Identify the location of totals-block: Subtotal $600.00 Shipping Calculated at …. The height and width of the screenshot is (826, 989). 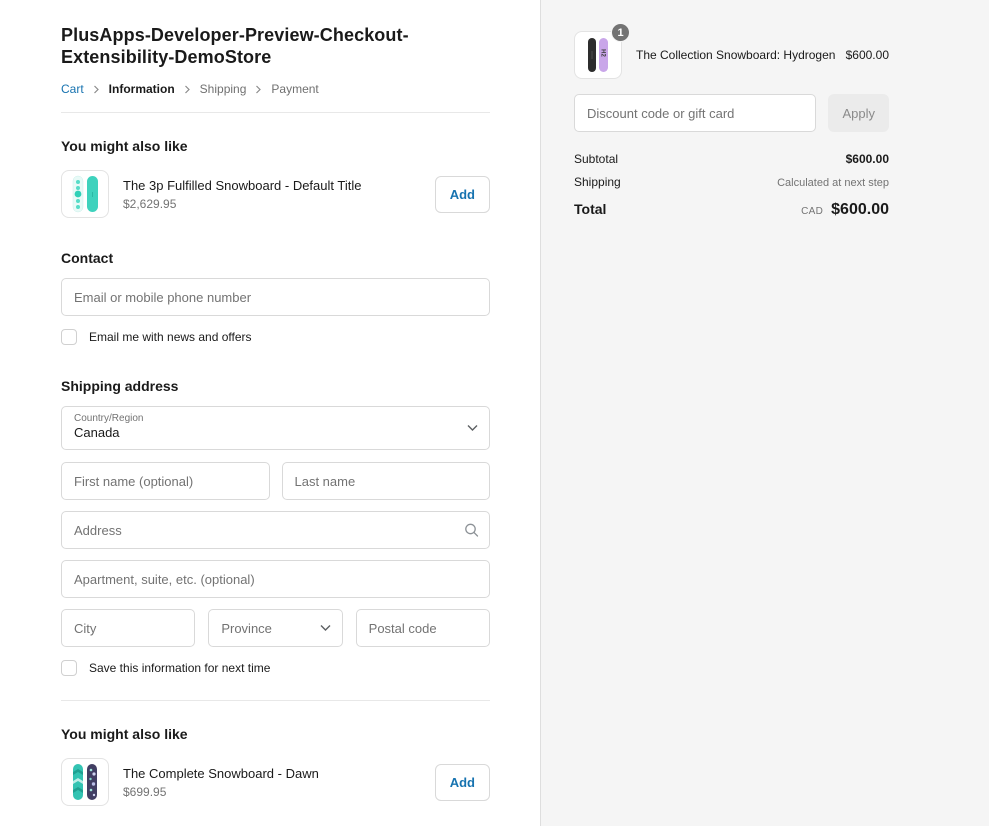
(731, 185).